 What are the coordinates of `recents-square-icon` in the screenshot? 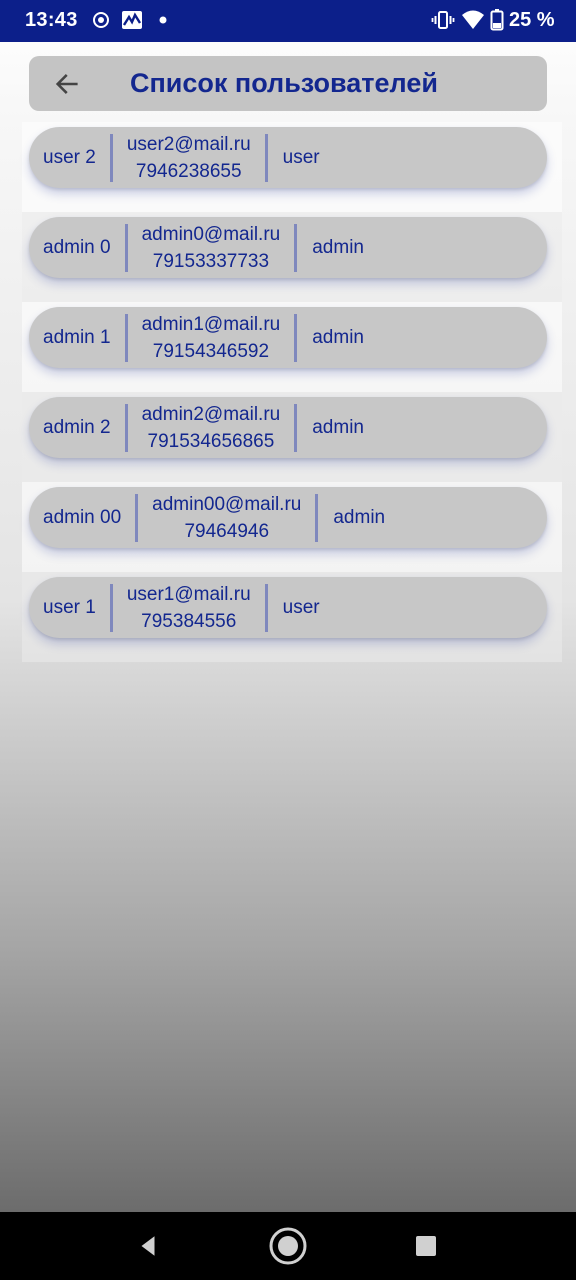 It's located at (426, 1246).